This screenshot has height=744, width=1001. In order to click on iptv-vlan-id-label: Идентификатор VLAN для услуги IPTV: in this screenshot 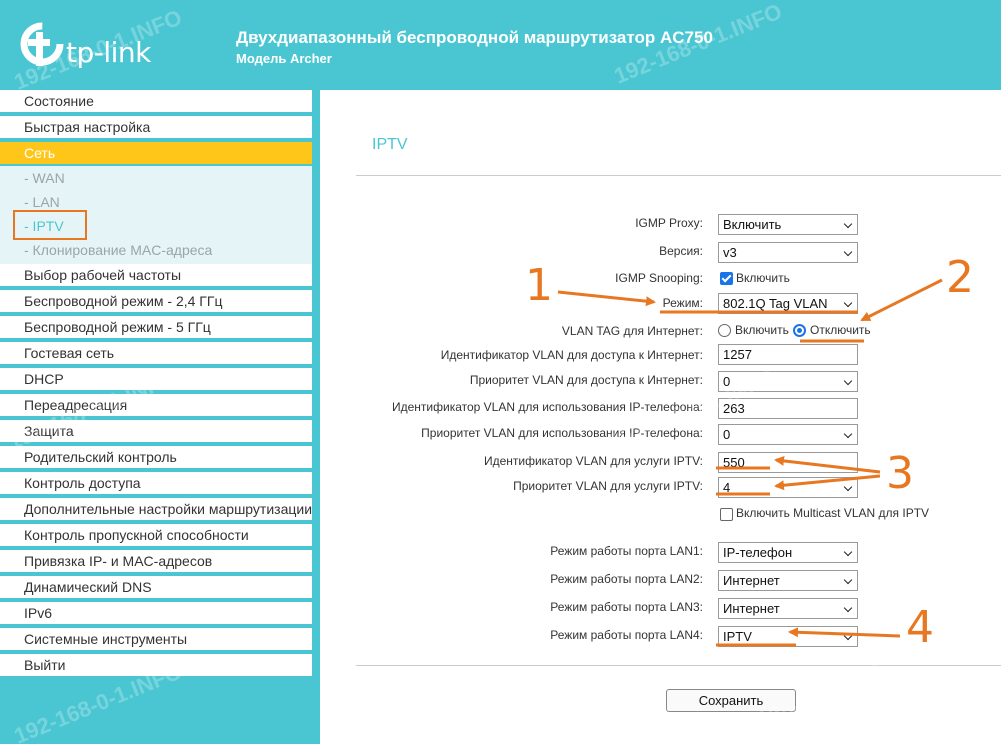, I will do `click(593, 461)`.